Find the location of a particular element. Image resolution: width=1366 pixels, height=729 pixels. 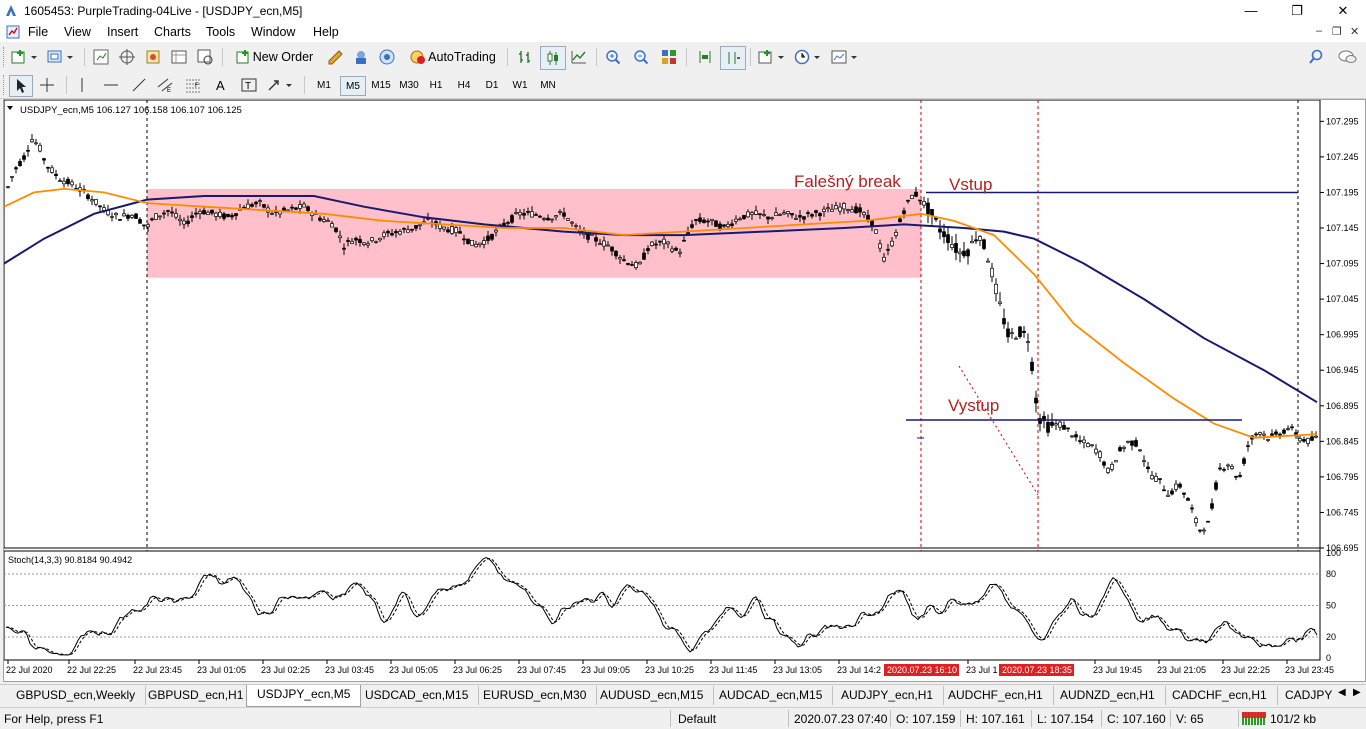

fibonacci-button: F is located at coordinates (193, 85).